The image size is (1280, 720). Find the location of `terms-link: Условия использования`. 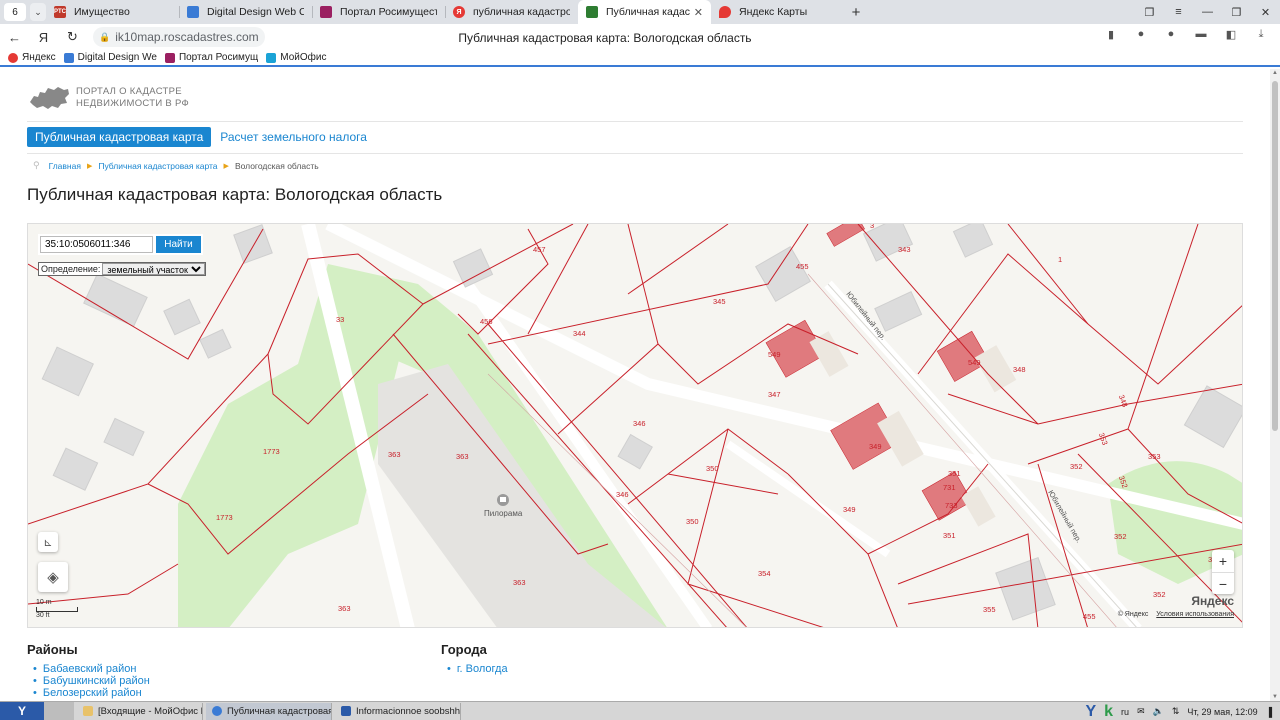

terms-link: Условия использования is located at coordinates (1195, 614).